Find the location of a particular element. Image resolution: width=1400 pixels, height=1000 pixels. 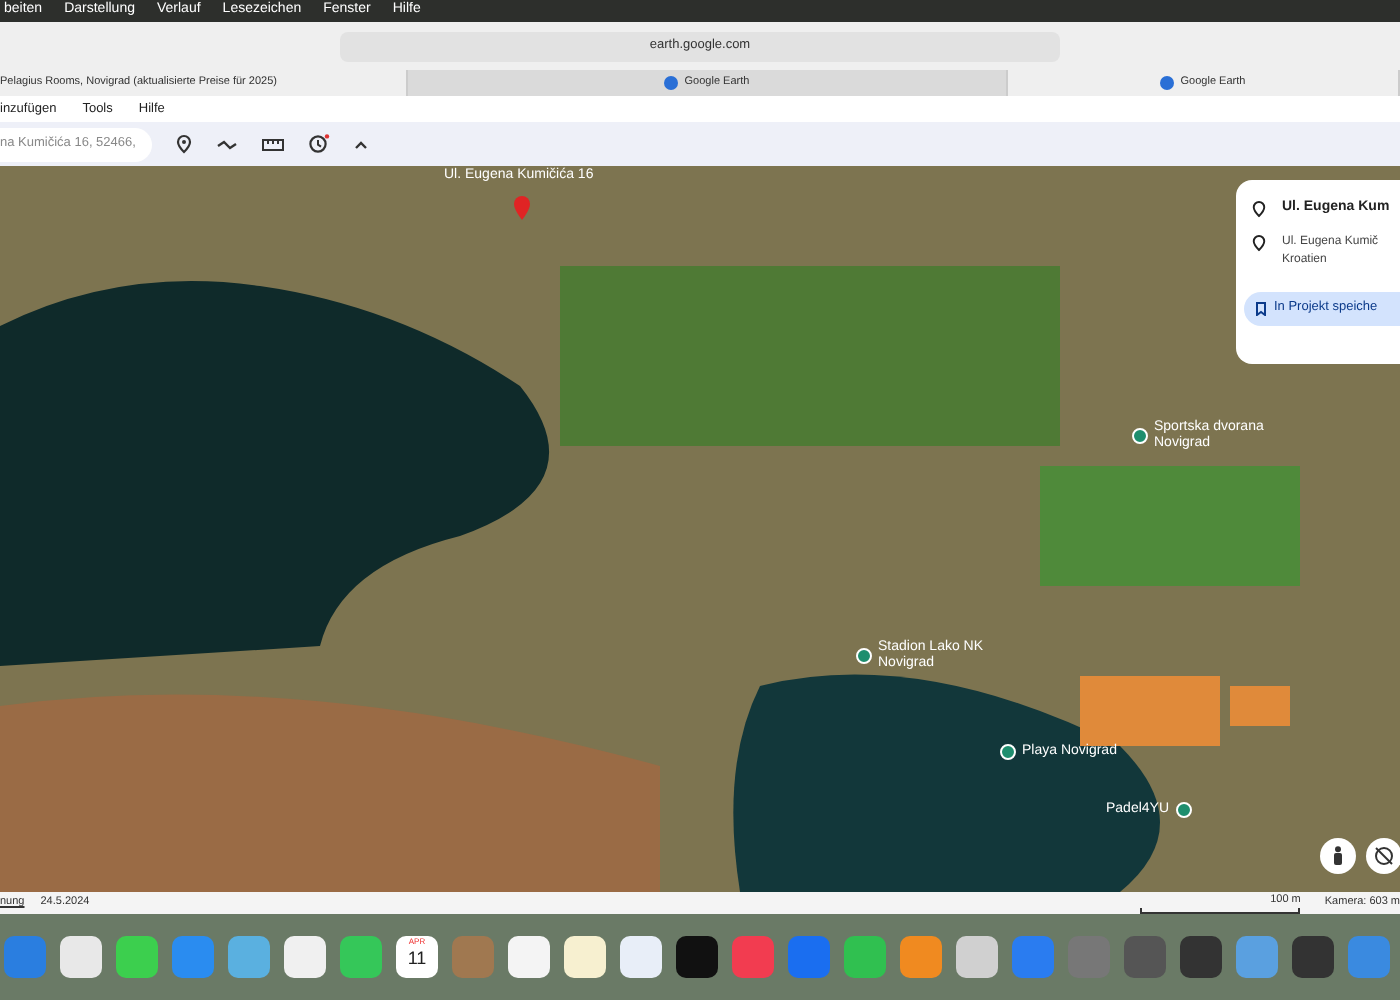

bookmark-icon is located at coordinates (1261, 308).